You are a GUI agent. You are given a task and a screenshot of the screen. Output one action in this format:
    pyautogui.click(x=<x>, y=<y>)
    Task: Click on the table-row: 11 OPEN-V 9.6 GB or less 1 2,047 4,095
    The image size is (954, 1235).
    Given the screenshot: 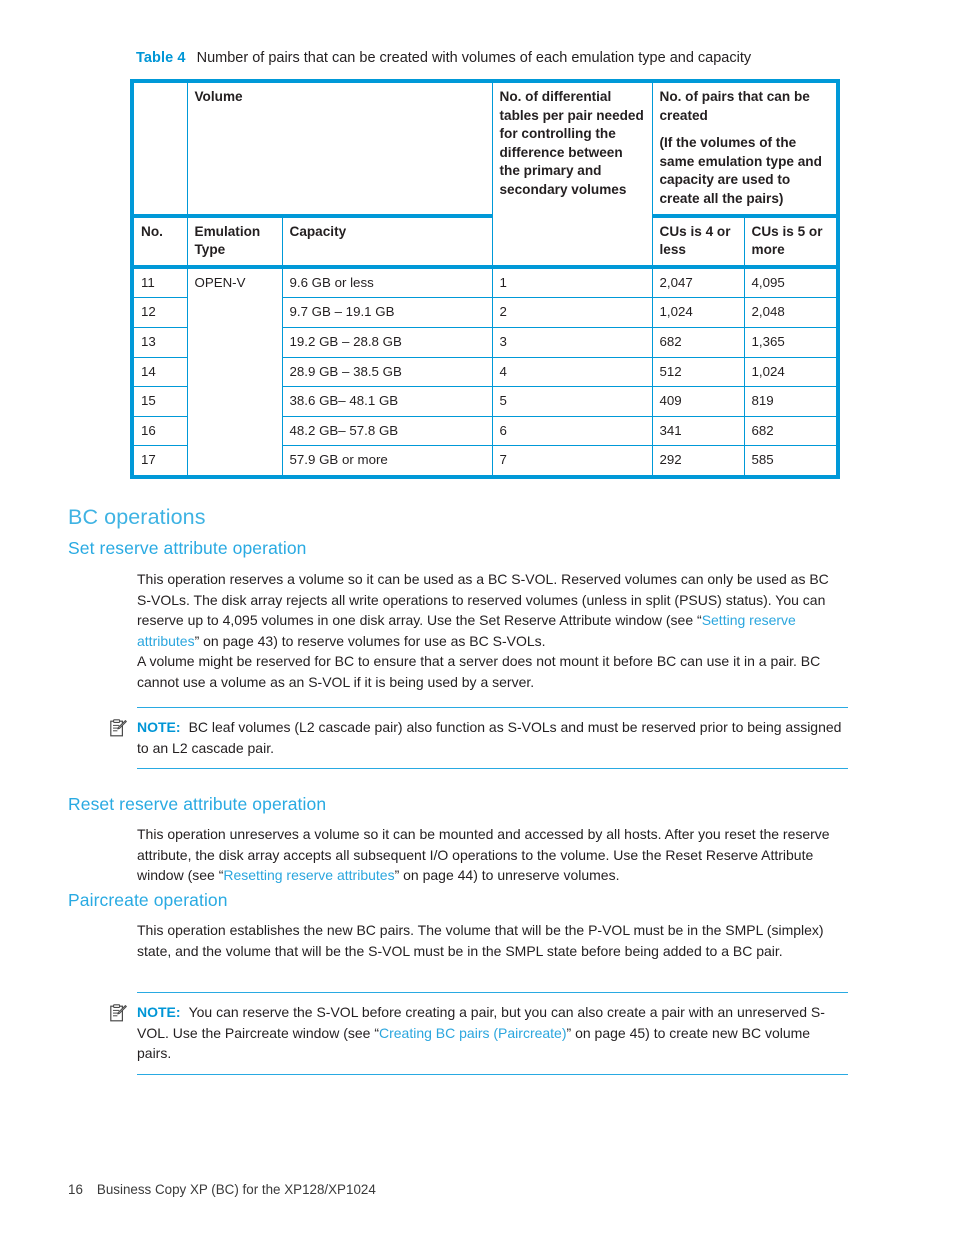 What is the action you would take?
    pyautogui.click(x=485, y=372)
    